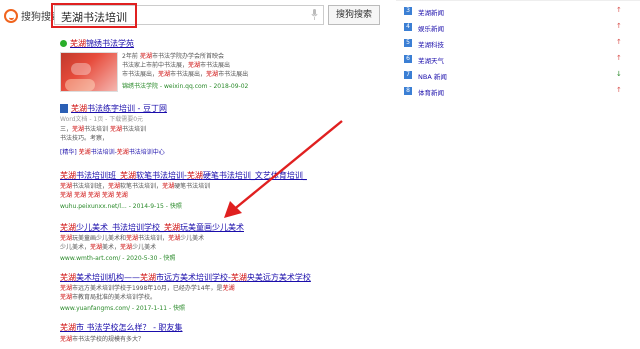 The image size is (640, 349). Describe the element at coordinates (185, 277) in the screenshot. I see `result-title: 芜湖美术培训机构——芜湖市远方美术培训学校-芜湖央美远方美术学校` at that location.